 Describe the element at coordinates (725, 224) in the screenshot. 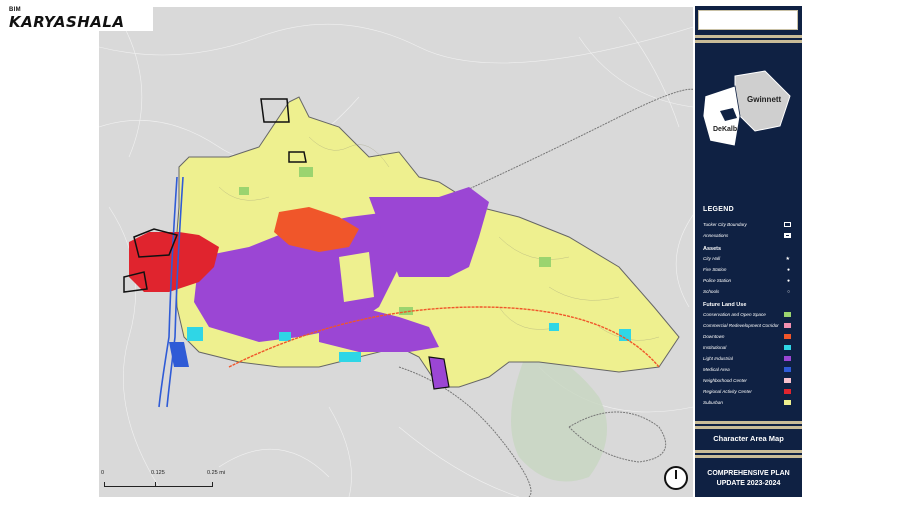

I see `legend-label: Tucker City Boundary` at that location.